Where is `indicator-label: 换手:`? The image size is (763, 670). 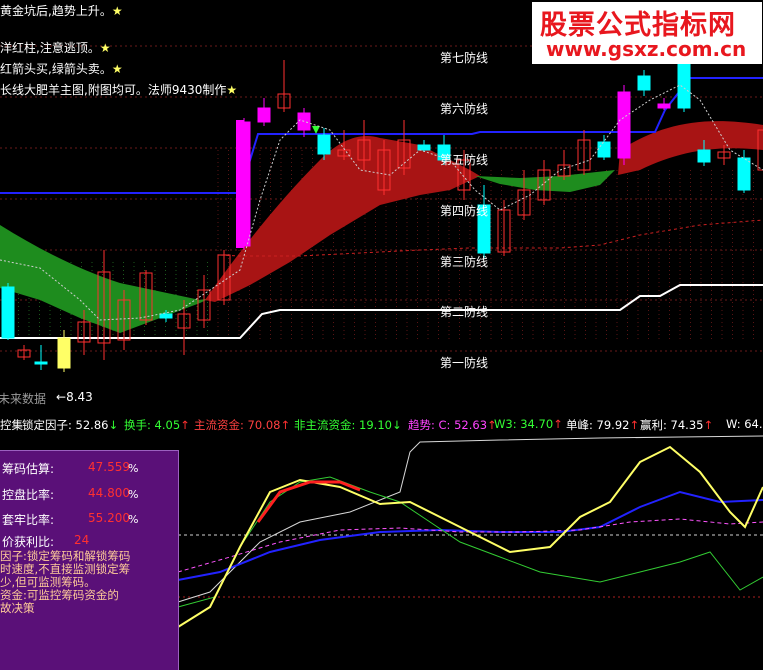 indicator-label: 换手: is located at coordinates (139, 425).